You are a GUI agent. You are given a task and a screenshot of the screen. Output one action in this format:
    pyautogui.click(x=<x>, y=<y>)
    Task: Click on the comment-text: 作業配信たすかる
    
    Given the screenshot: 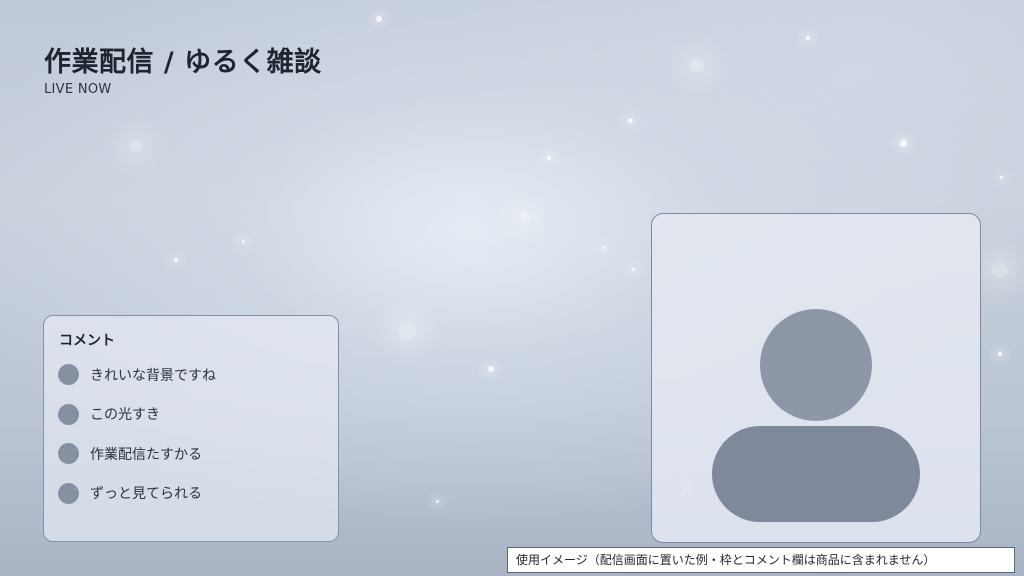 What is the action you would take?
    pyautogui.click(x=146, y=454)
    